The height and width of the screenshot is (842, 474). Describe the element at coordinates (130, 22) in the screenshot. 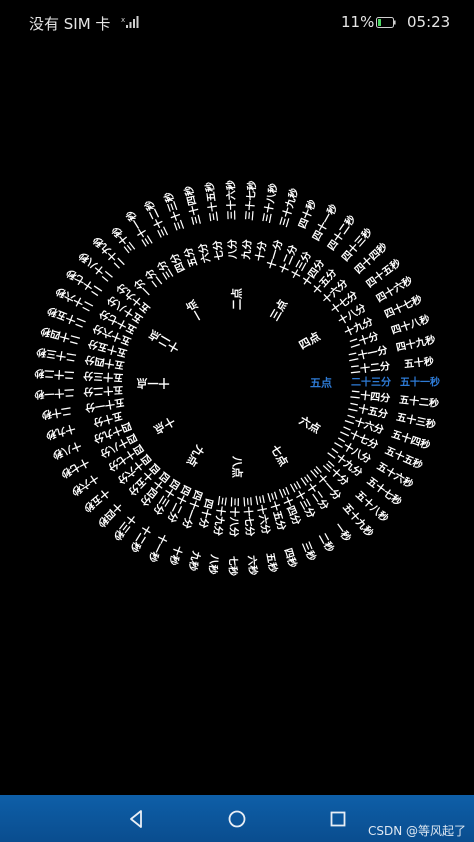

I see `signal-icon: x` at that location.